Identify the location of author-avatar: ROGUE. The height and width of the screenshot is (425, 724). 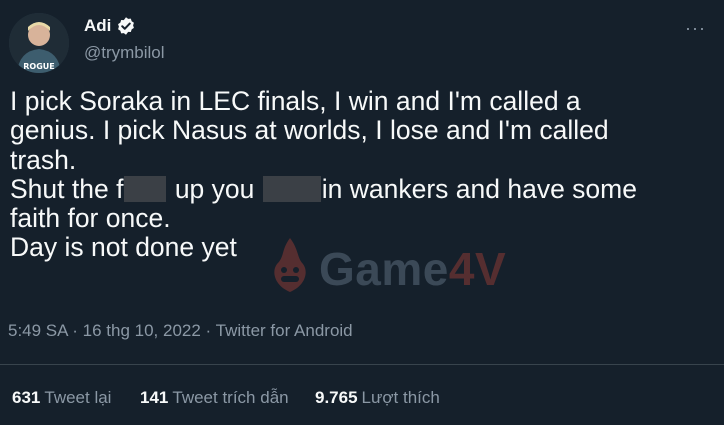
(39, 43).